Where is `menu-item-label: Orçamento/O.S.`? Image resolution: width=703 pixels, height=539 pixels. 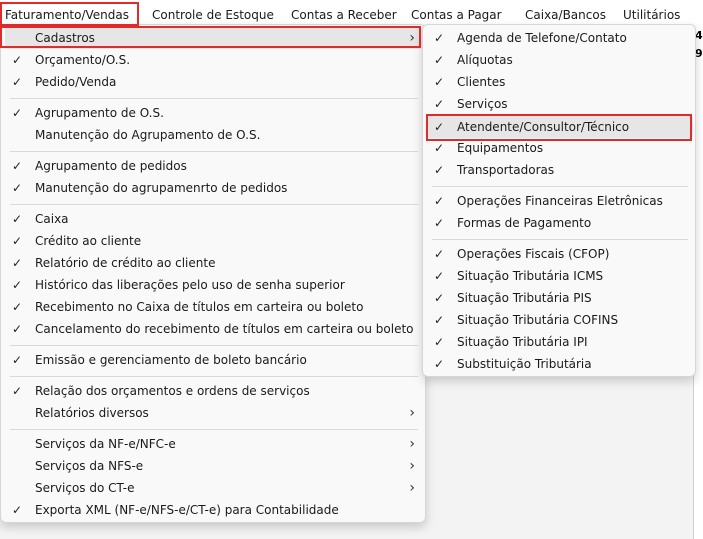 menu-item-label: Orçamento/O.S. is located at coordinates (83, 60).